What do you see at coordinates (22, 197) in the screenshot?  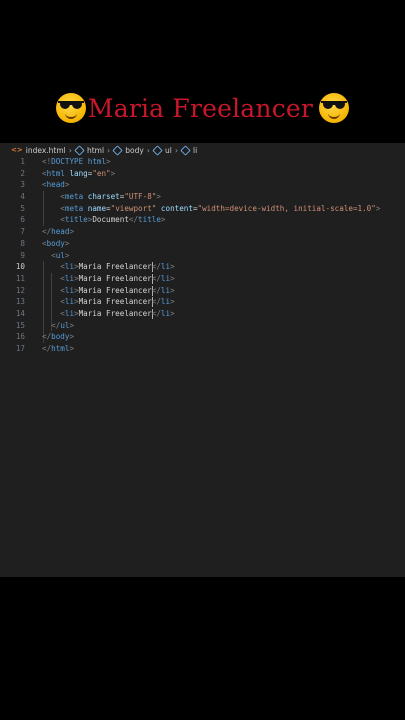 I see `line-number: 4` at bounding box center [22, 197].